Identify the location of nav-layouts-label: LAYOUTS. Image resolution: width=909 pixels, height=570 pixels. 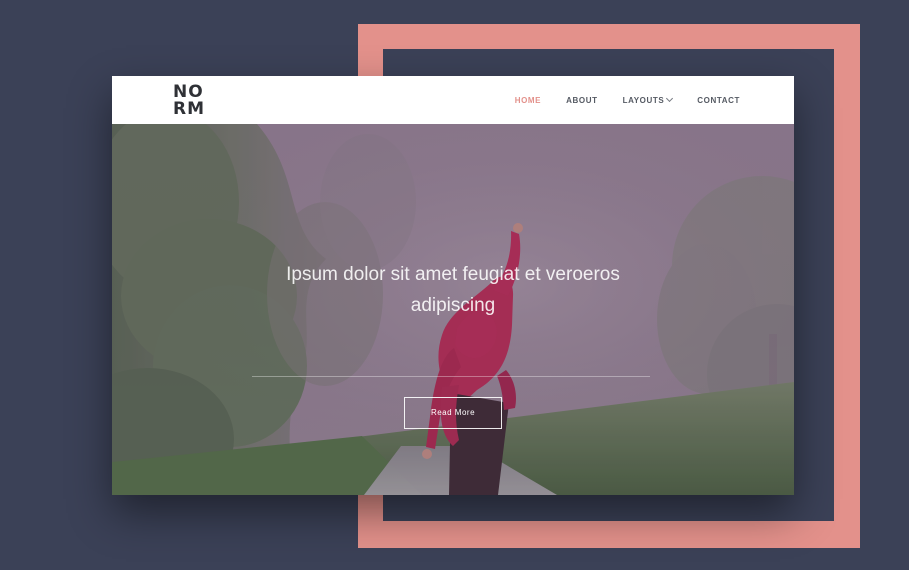
(643, 100).